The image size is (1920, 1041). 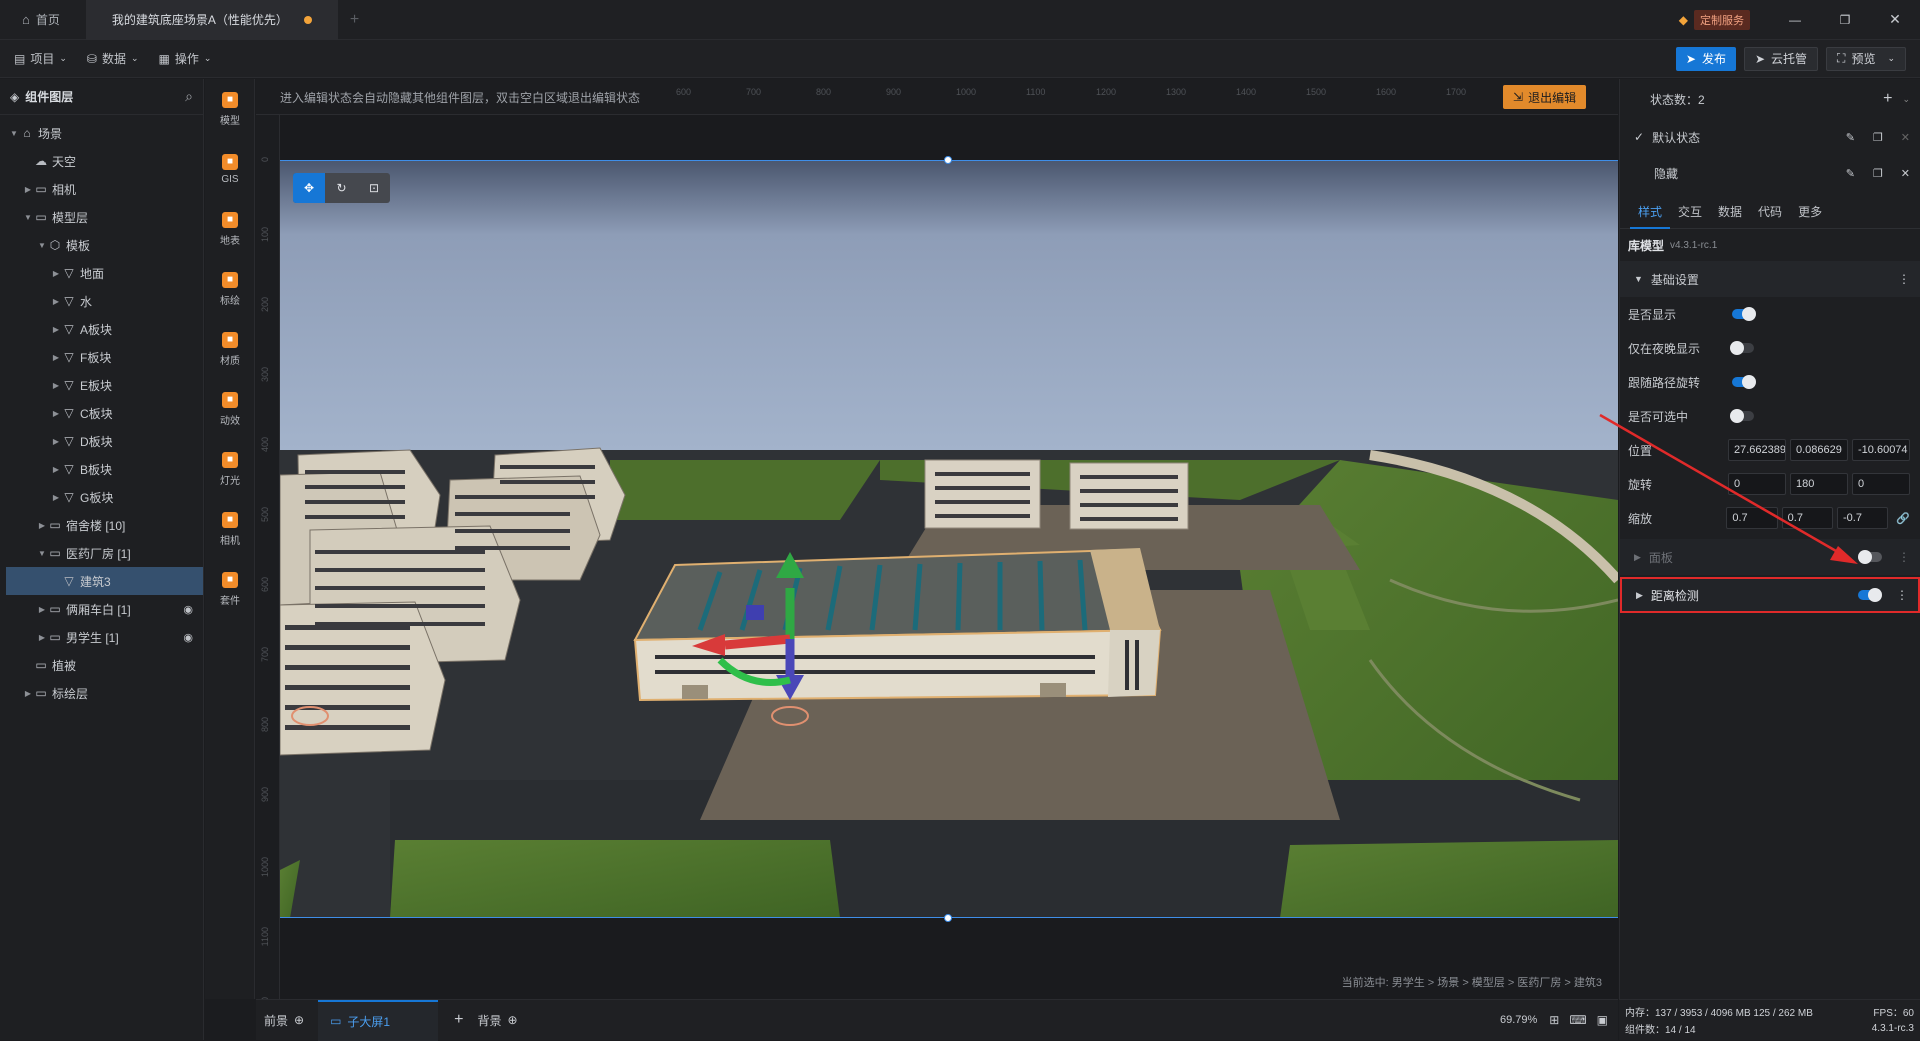 I want to click on layer-item: ▼ ⌂ 场景, so click(x=101, y=133).